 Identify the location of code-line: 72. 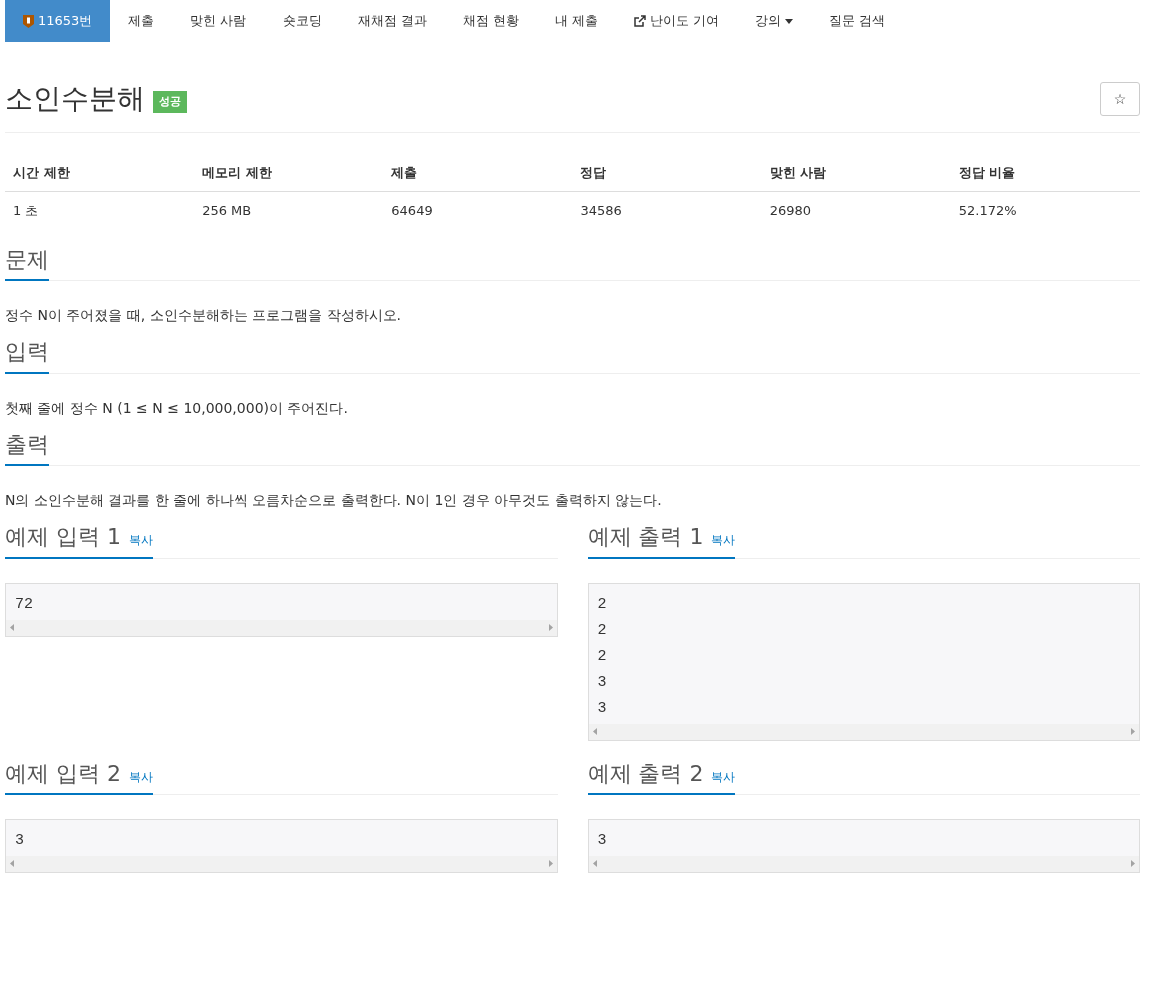
(24, 604).